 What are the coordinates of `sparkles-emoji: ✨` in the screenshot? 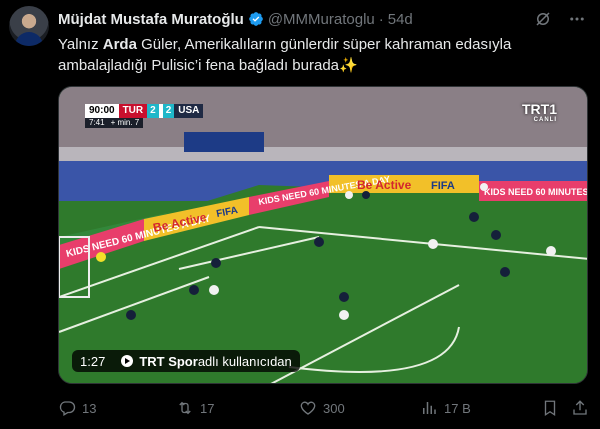 It's located at (348, 65).